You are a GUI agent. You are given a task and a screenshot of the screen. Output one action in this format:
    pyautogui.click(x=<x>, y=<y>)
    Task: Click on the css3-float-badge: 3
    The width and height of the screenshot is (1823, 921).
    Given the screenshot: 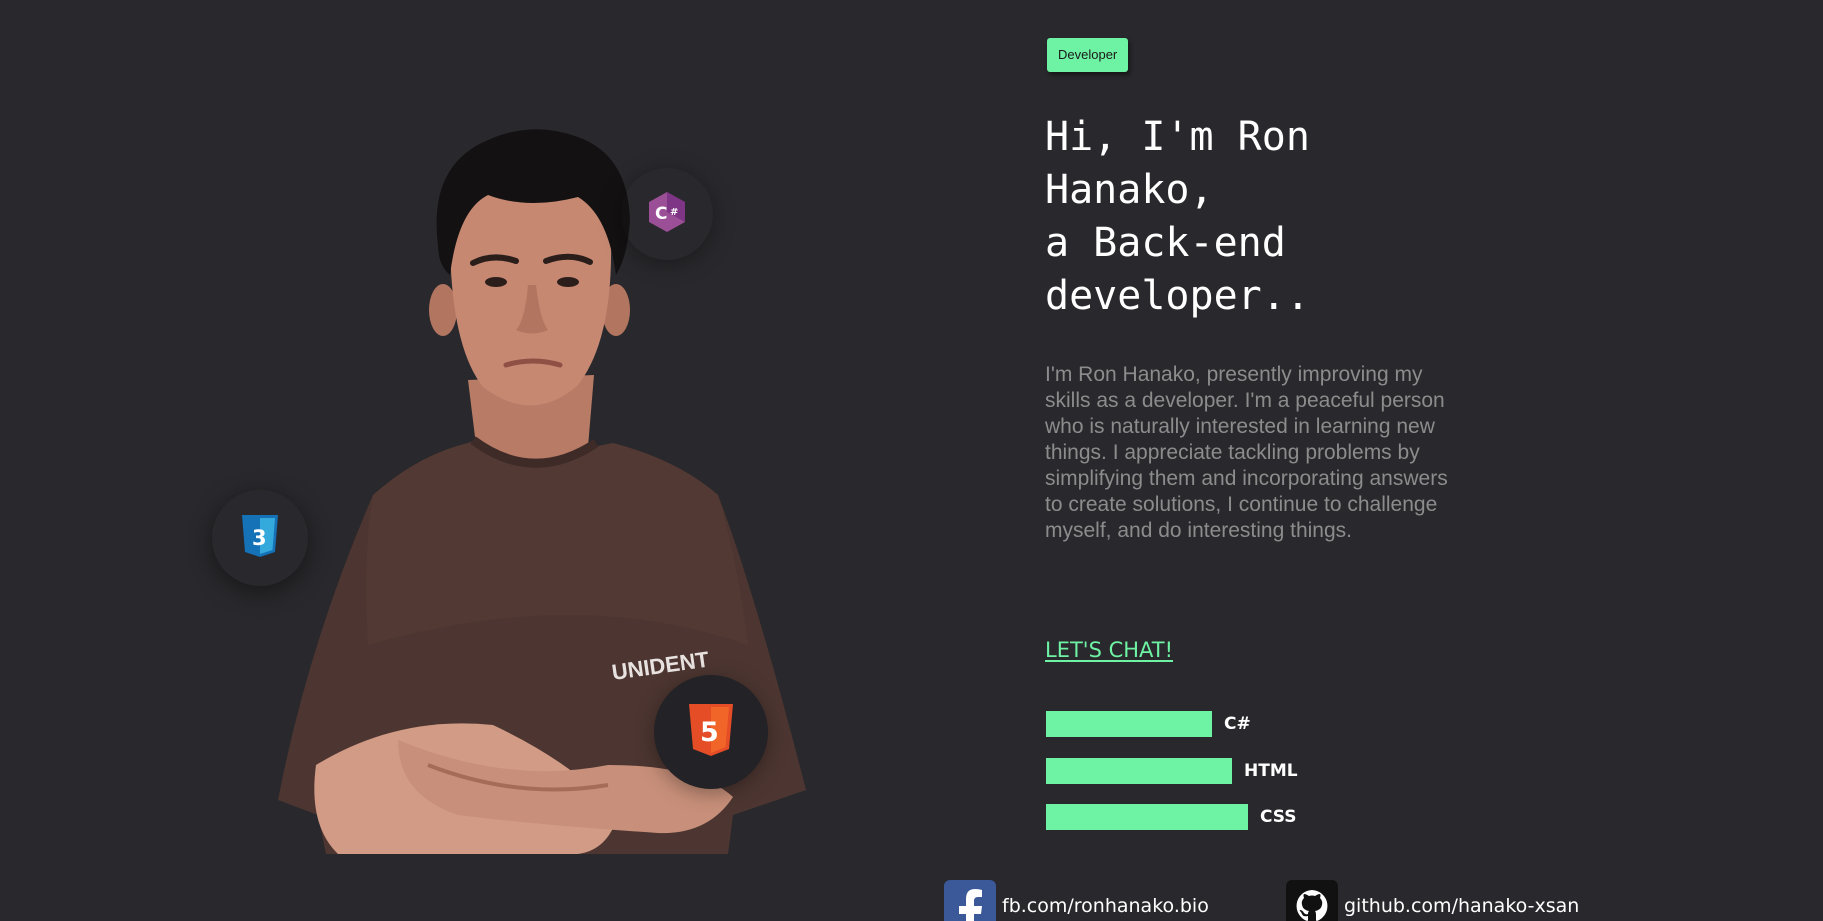 What is the action you would take?
    pyautogui.click(x=260, y=538)
    